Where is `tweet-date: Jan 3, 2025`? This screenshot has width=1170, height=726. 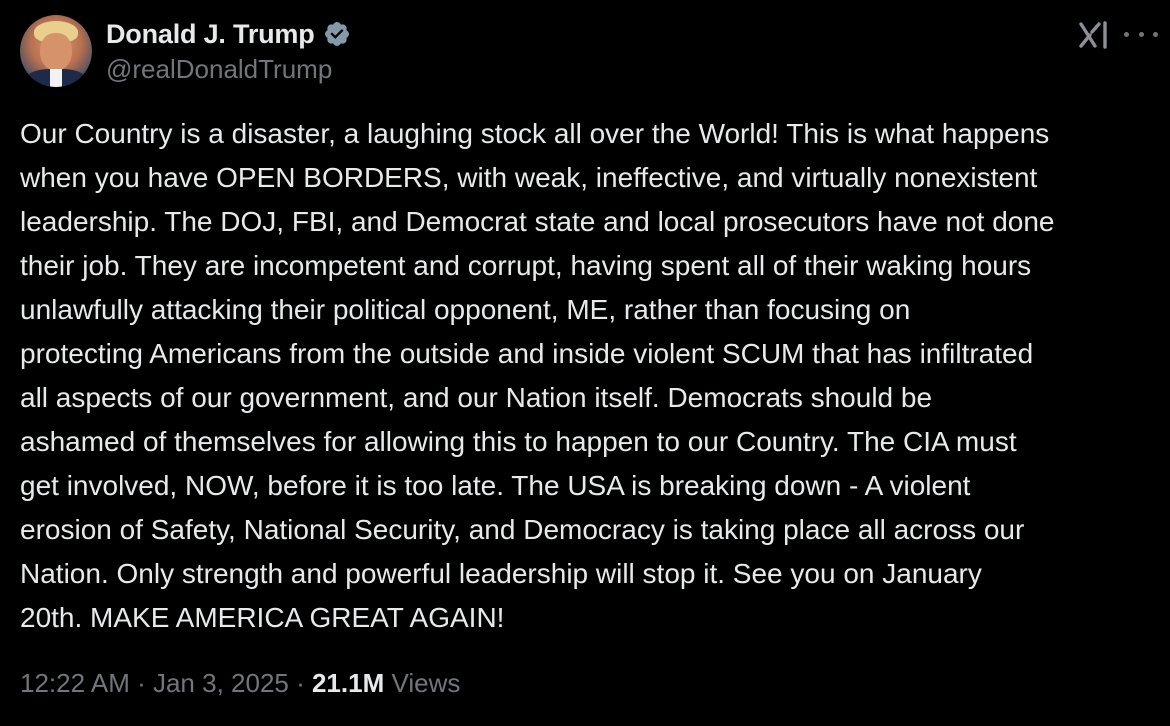
tweet-date: Jan 3, 2025 is located at coordinates (221, 683).